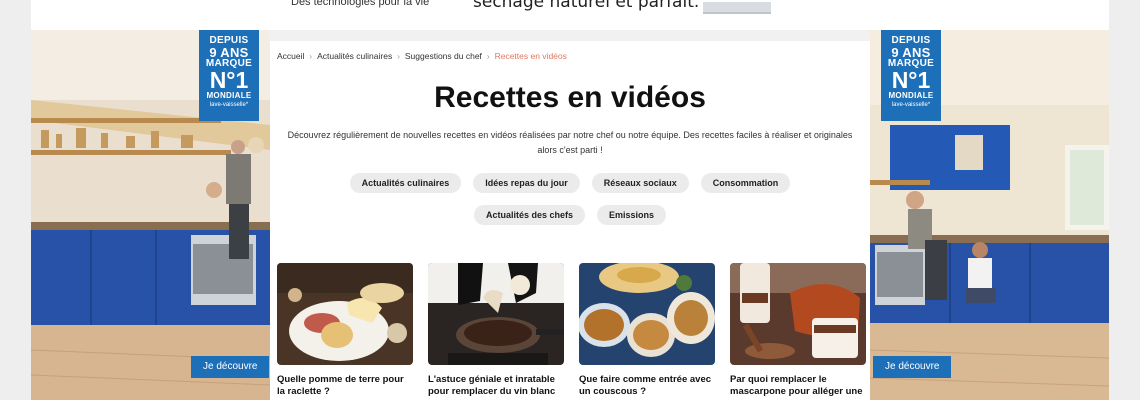 This screenshot has width=1140, height=400. Describe the element at coordinates (586, 6) in the screenshot. I see `top-banner-headline: séchage naturel et parfait.` at that location.